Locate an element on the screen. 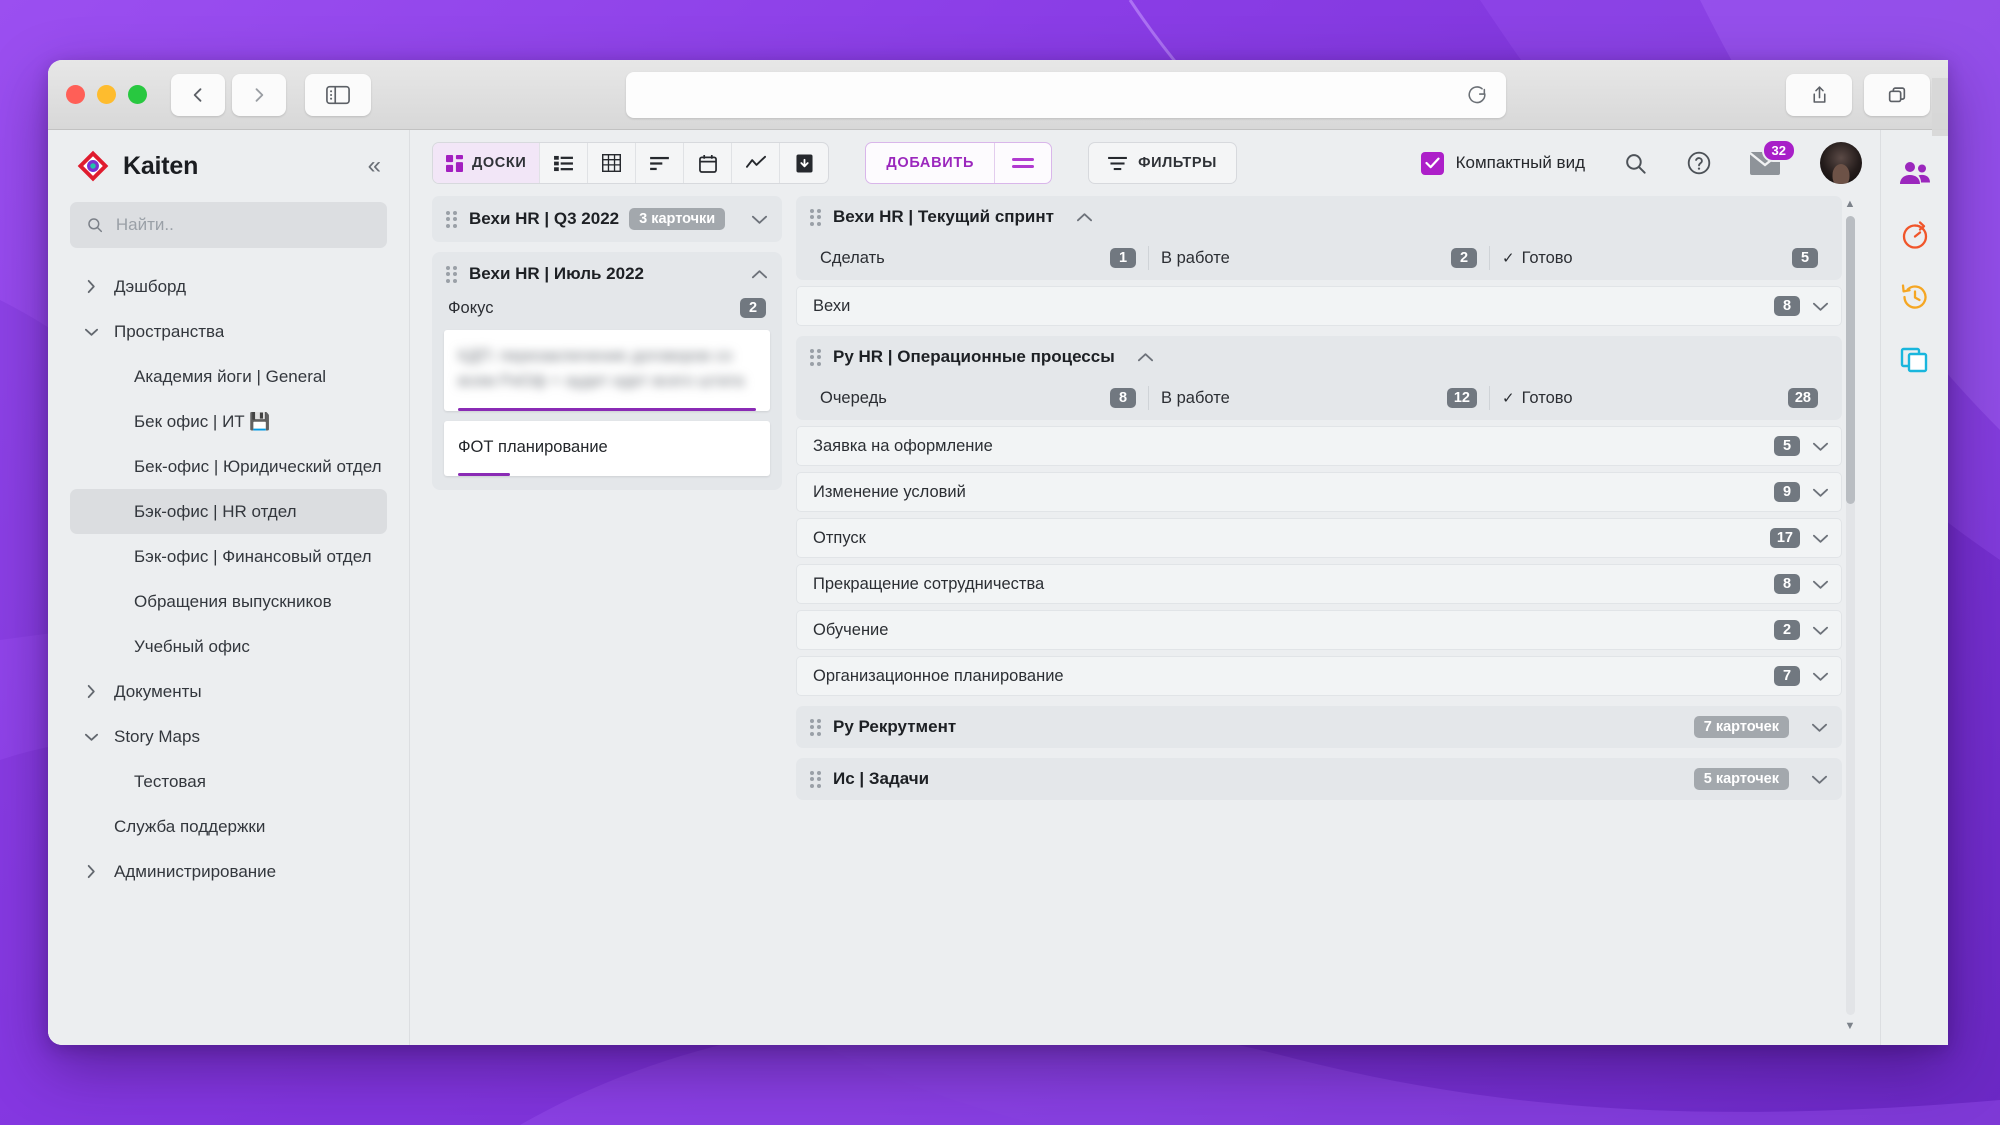  swimlane-row: Отпуск 17 is located at coordinates (1319, 538).